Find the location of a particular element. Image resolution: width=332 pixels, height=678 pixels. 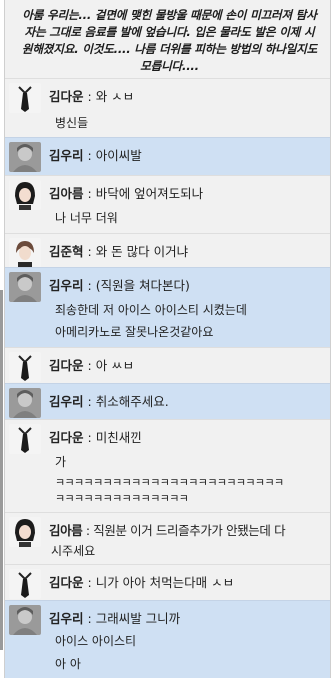

chat-message: 김아름 : 직원분 이거 드리즐추가가 안됐는데 다 시주세요 is located at coordinates (167, 538).